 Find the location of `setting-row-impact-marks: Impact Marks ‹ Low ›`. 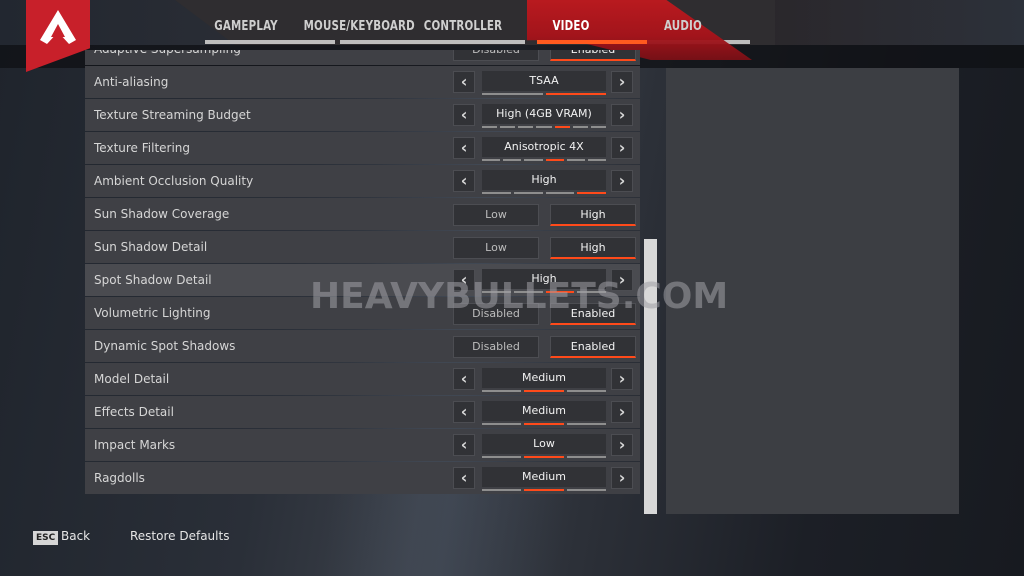

setting-row-impact-marks: Impact Marks ‹ Low › is located at coordinates (362, 445).